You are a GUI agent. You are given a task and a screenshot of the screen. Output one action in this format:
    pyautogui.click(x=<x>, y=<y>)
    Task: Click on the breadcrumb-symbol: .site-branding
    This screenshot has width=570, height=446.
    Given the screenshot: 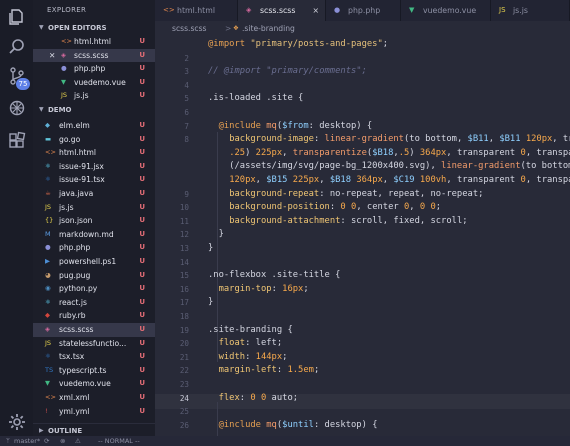 What is the action you would take?
    pyautogui.click(x=268, y=28)
    